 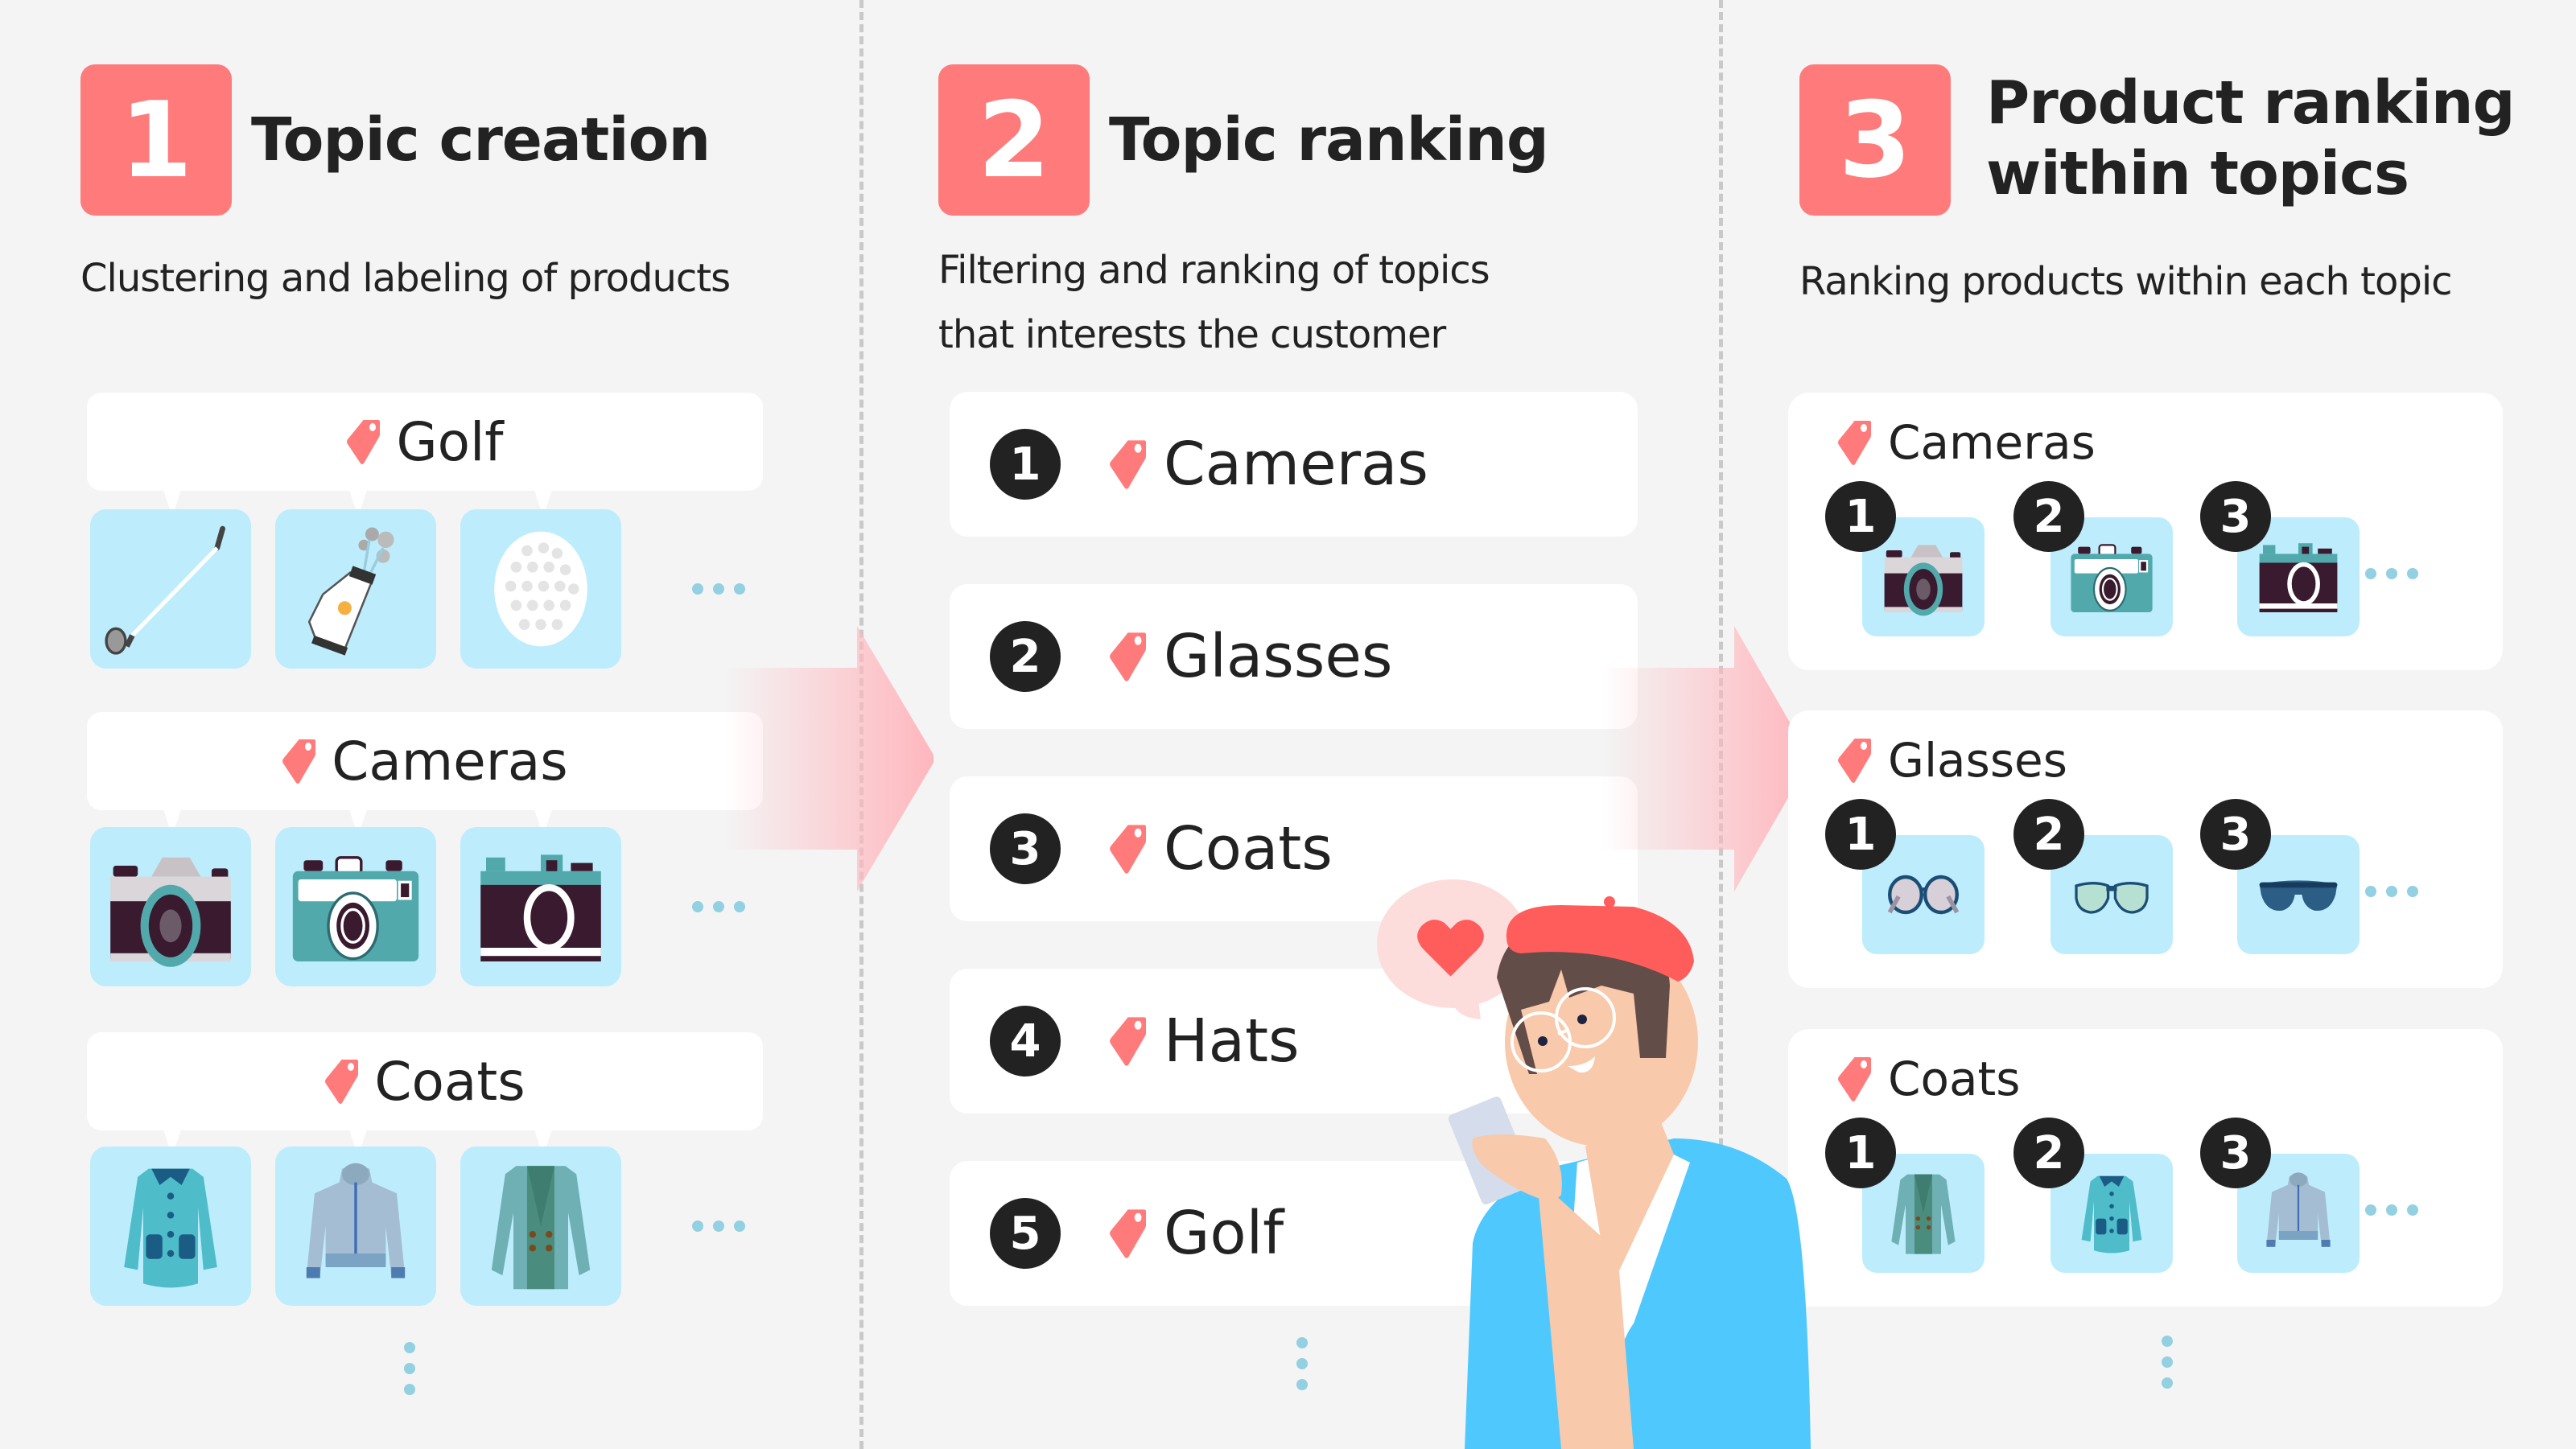 I want to click on step-description-line: Filtering and ranking of topics, so click(x=1214, y=270).